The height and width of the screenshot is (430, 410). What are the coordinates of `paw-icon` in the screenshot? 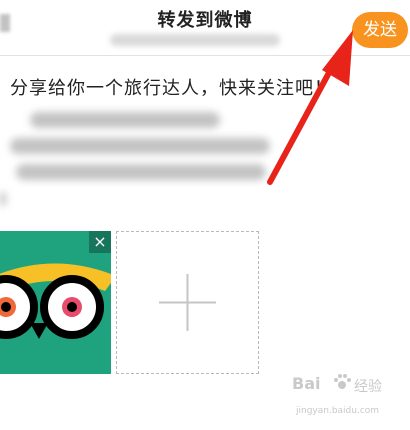 It's located at (342, 381).